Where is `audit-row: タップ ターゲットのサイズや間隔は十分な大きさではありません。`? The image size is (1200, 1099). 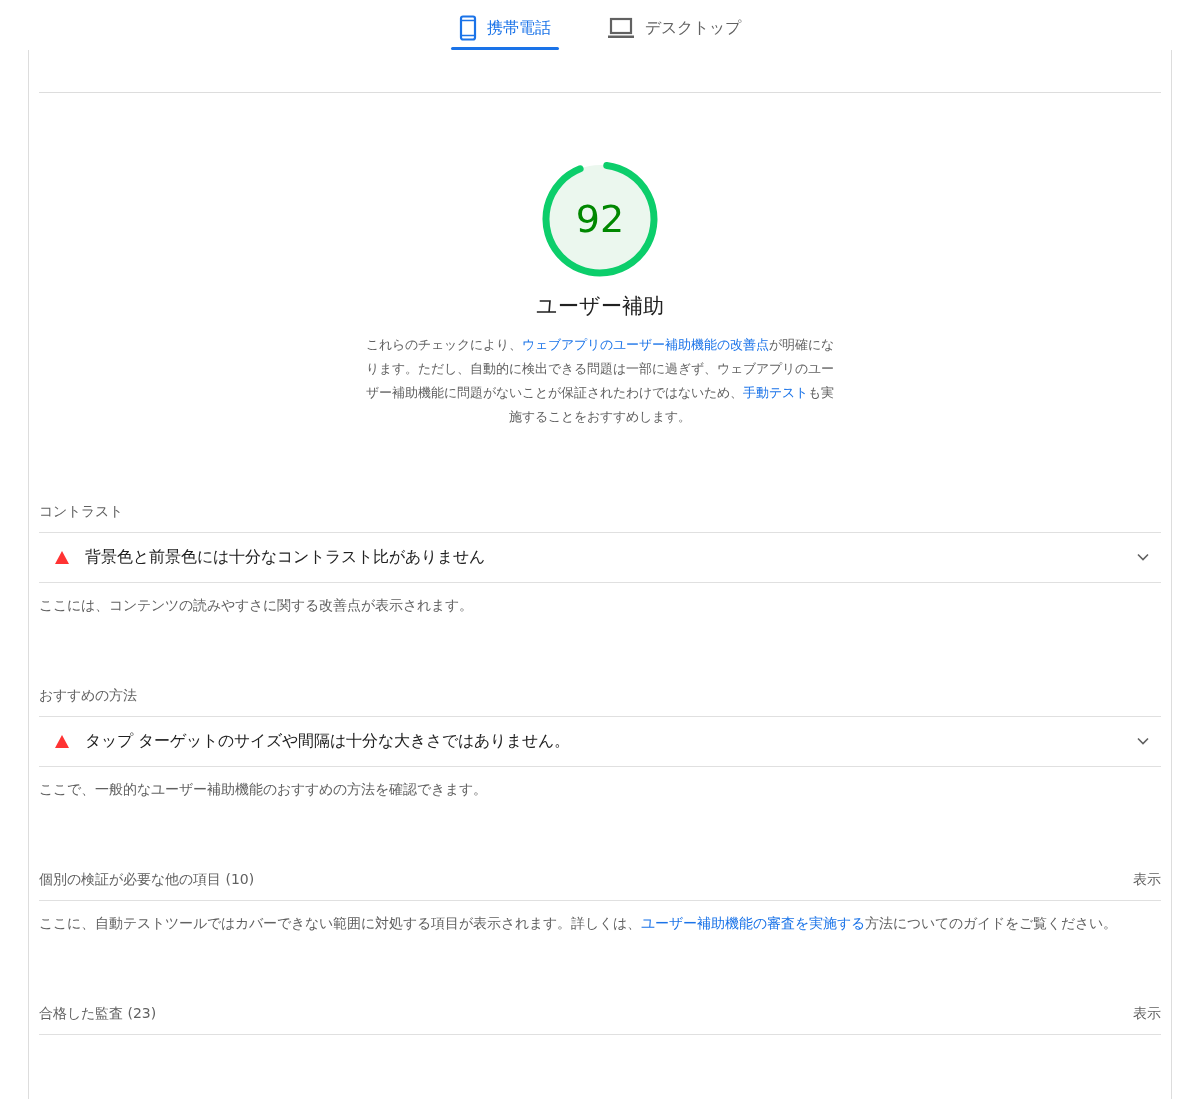 audit-row: タップ ターゲットのサイズや間隔は十分な大きさではありません。 is located at coordinates (600, 741).